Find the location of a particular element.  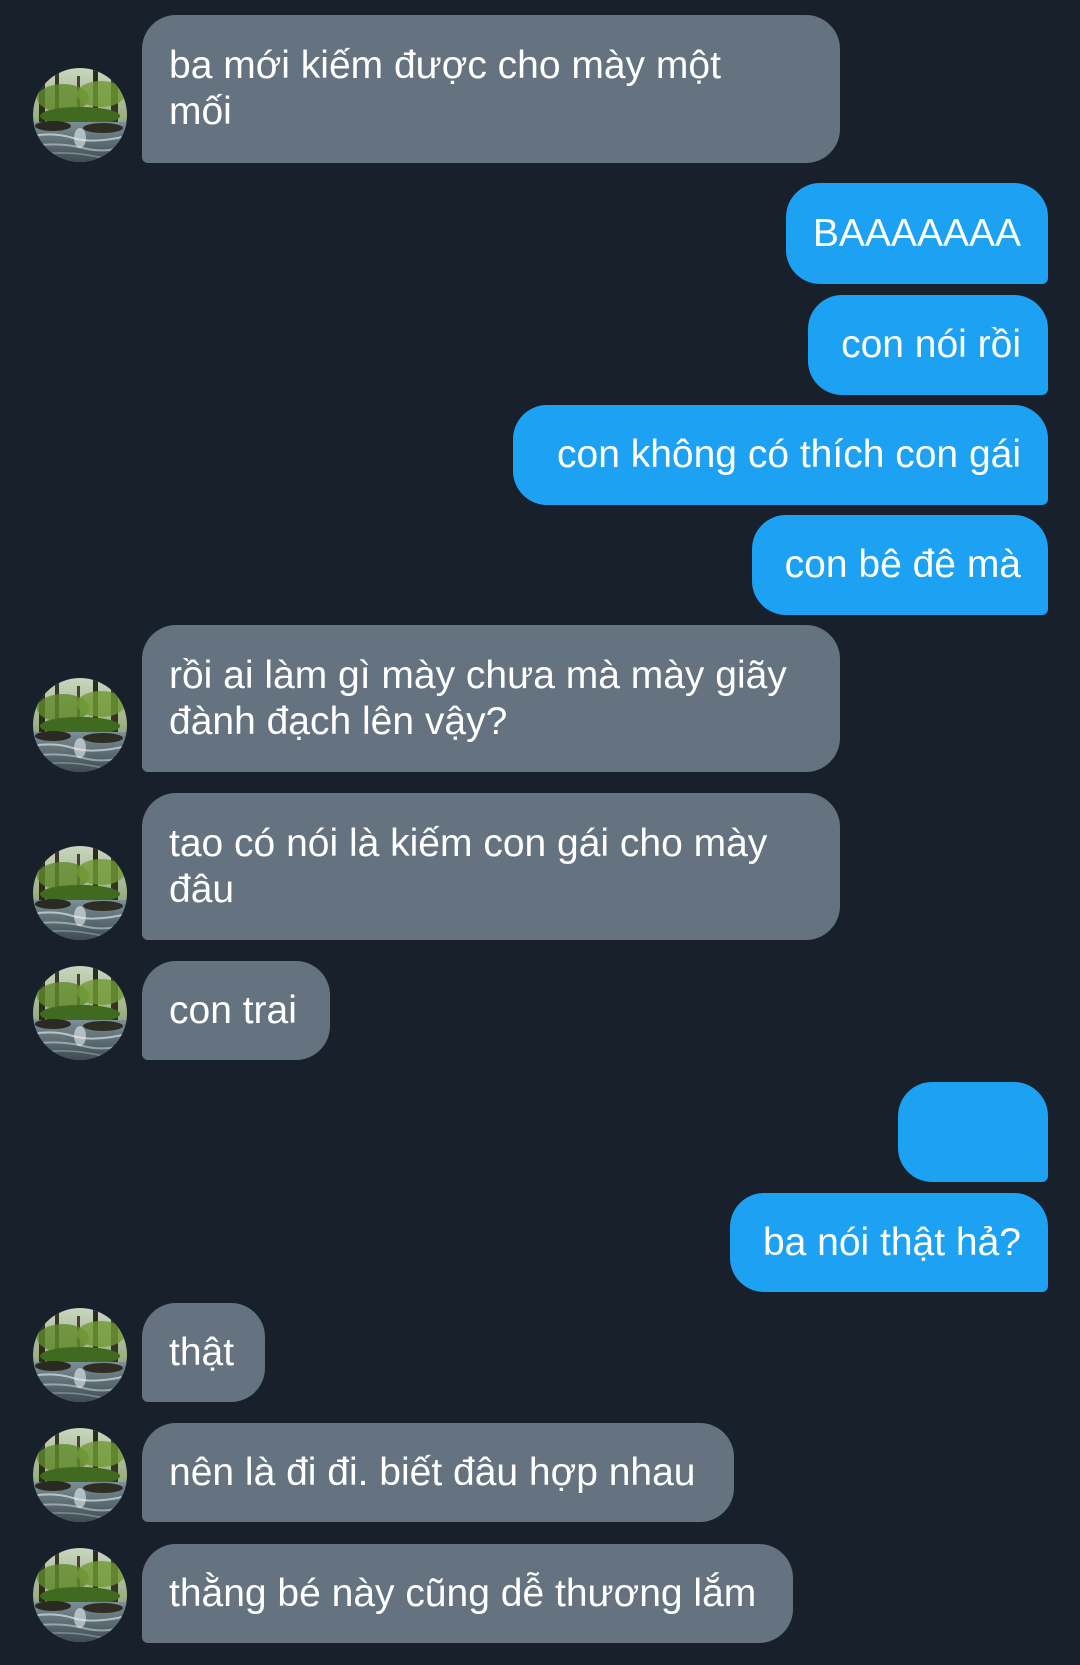

message-bubble-incoming: thật is located at coordinates (203, 1352).